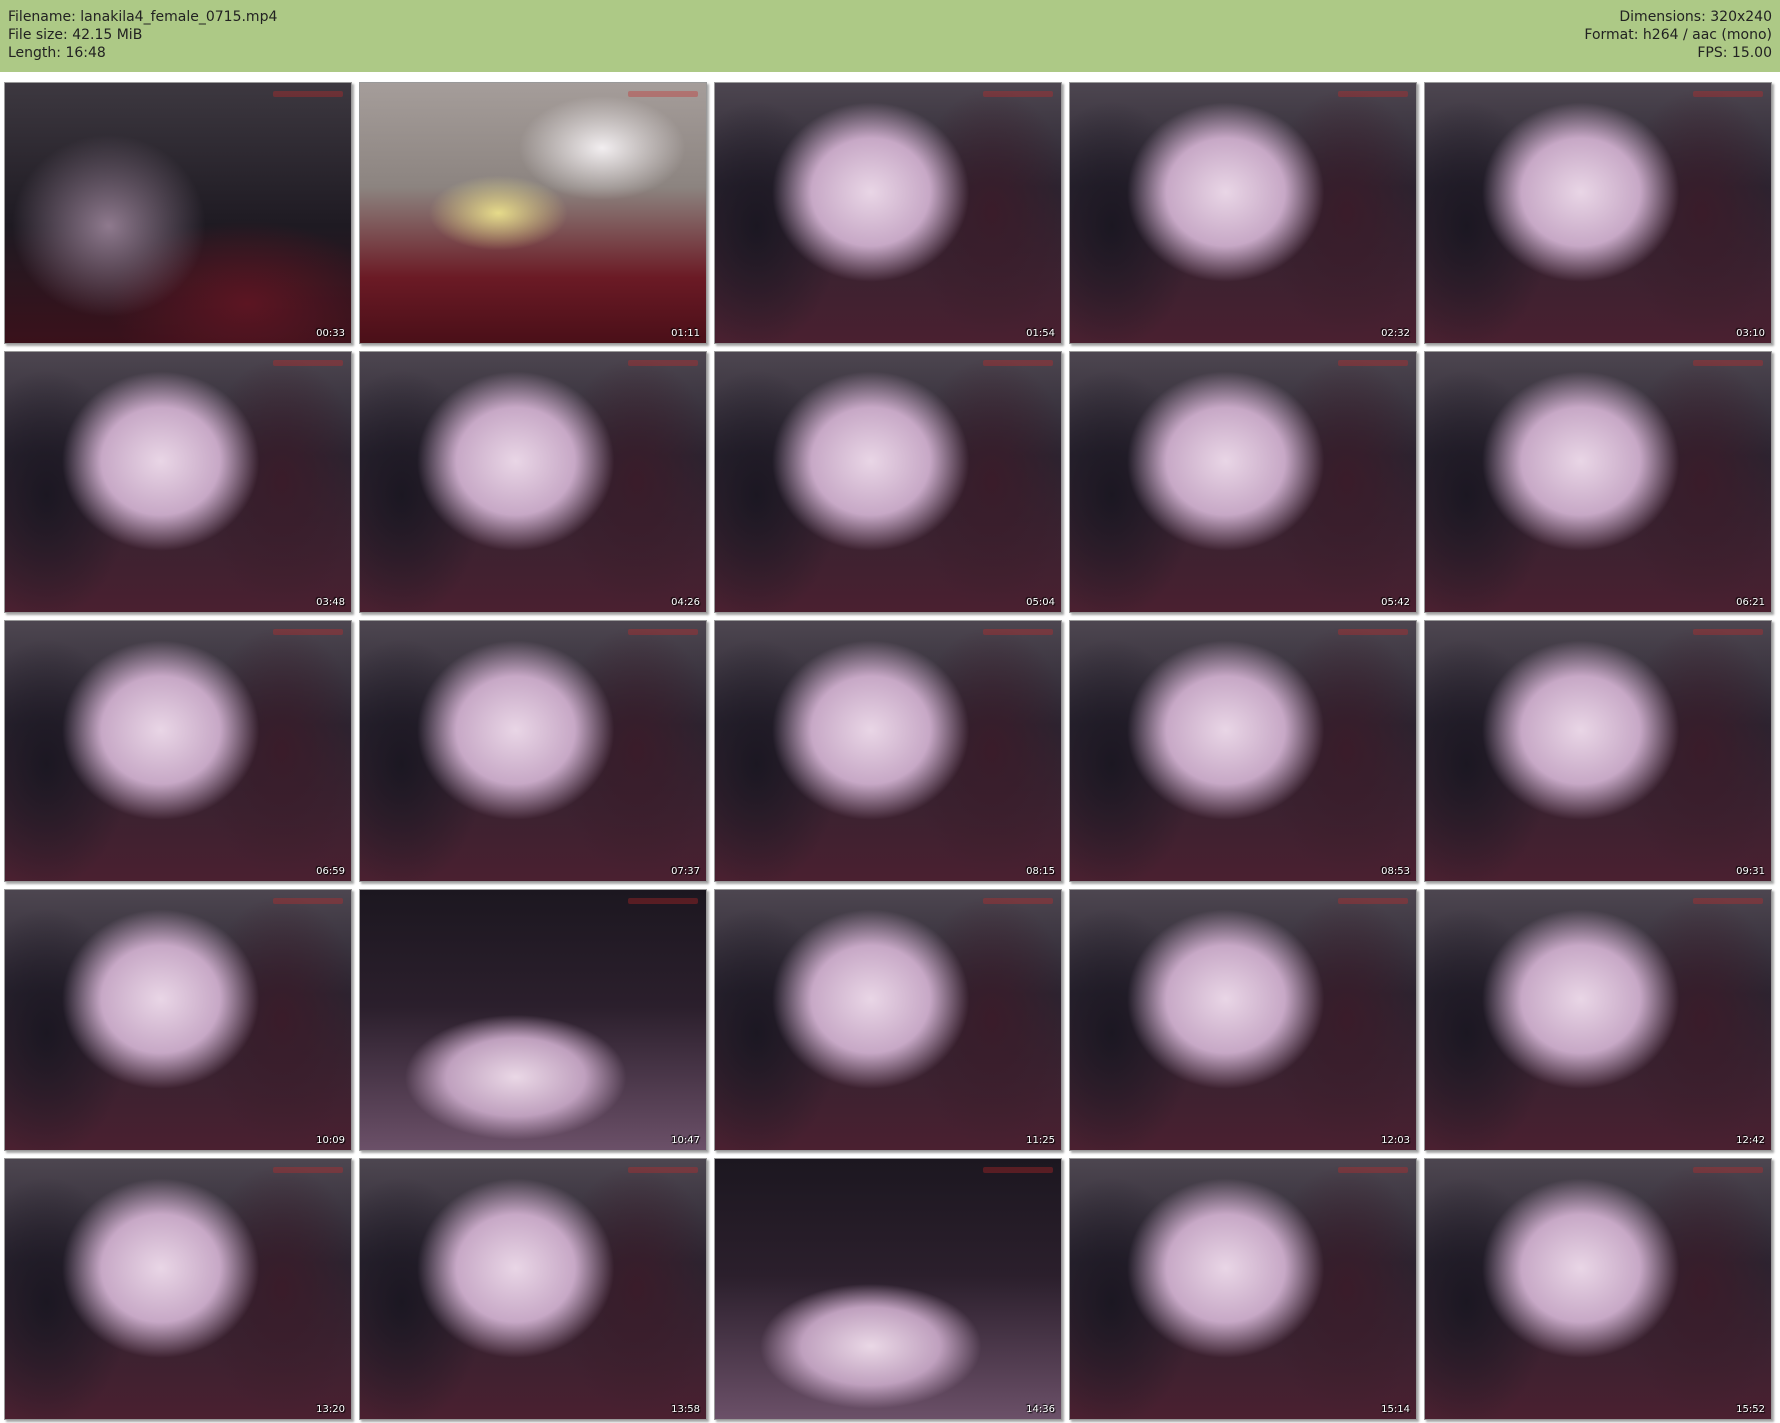 Image resolution: width=1780 pixels, height=1423 pixels. I want to click on video-thumbnail: 07:37, so click(533, 751).